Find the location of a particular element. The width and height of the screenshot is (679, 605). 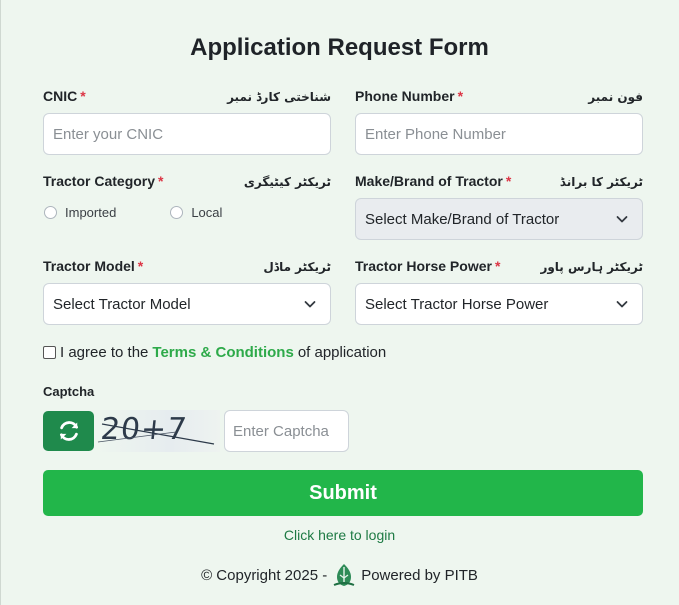

radio-local-circle is located at coordinates (177, 212).